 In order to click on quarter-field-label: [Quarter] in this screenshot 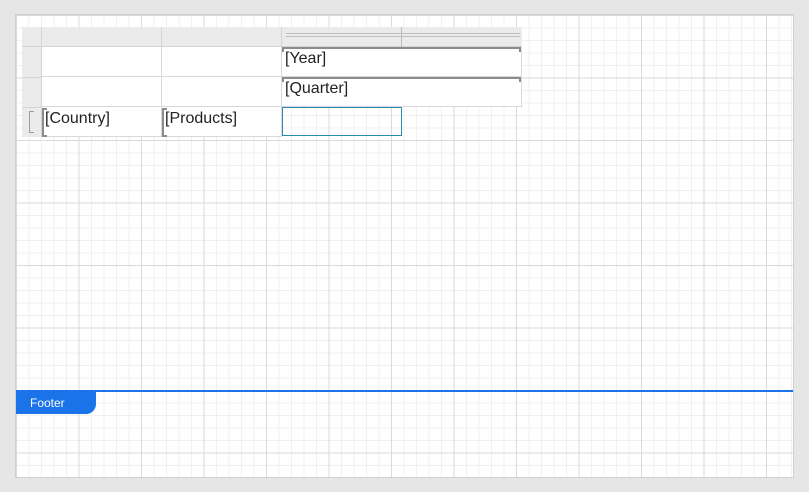, I will do `click(317, 88)`.